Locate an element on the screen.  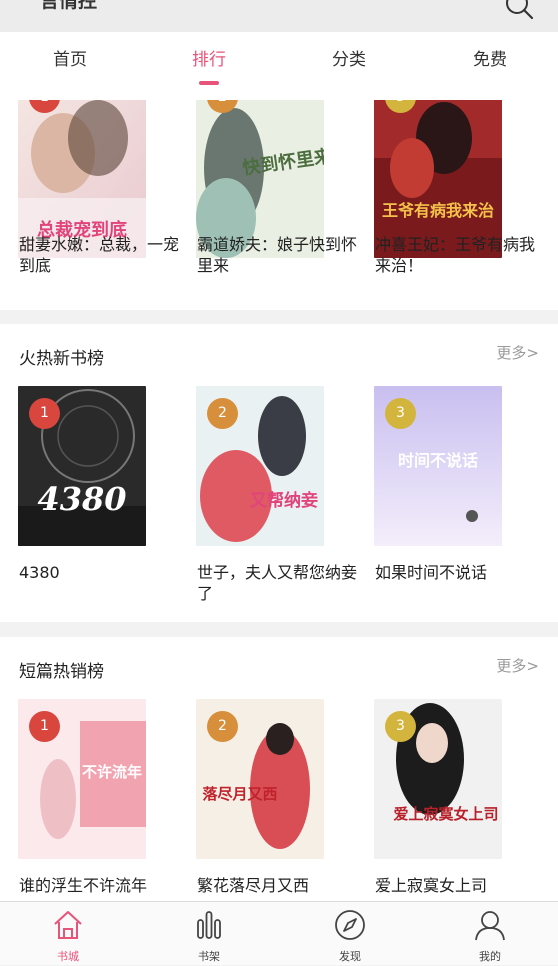
svg-text: 王爷有病我来治 is located at coordinates (438, 210).